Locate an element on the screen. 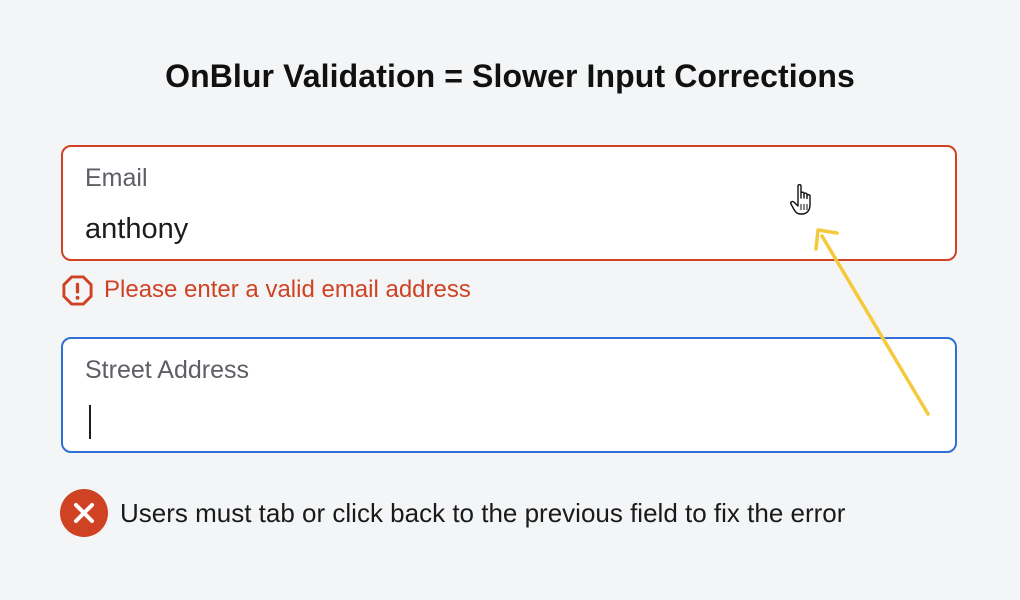  text-cursor is located at coordinates (90, 422).